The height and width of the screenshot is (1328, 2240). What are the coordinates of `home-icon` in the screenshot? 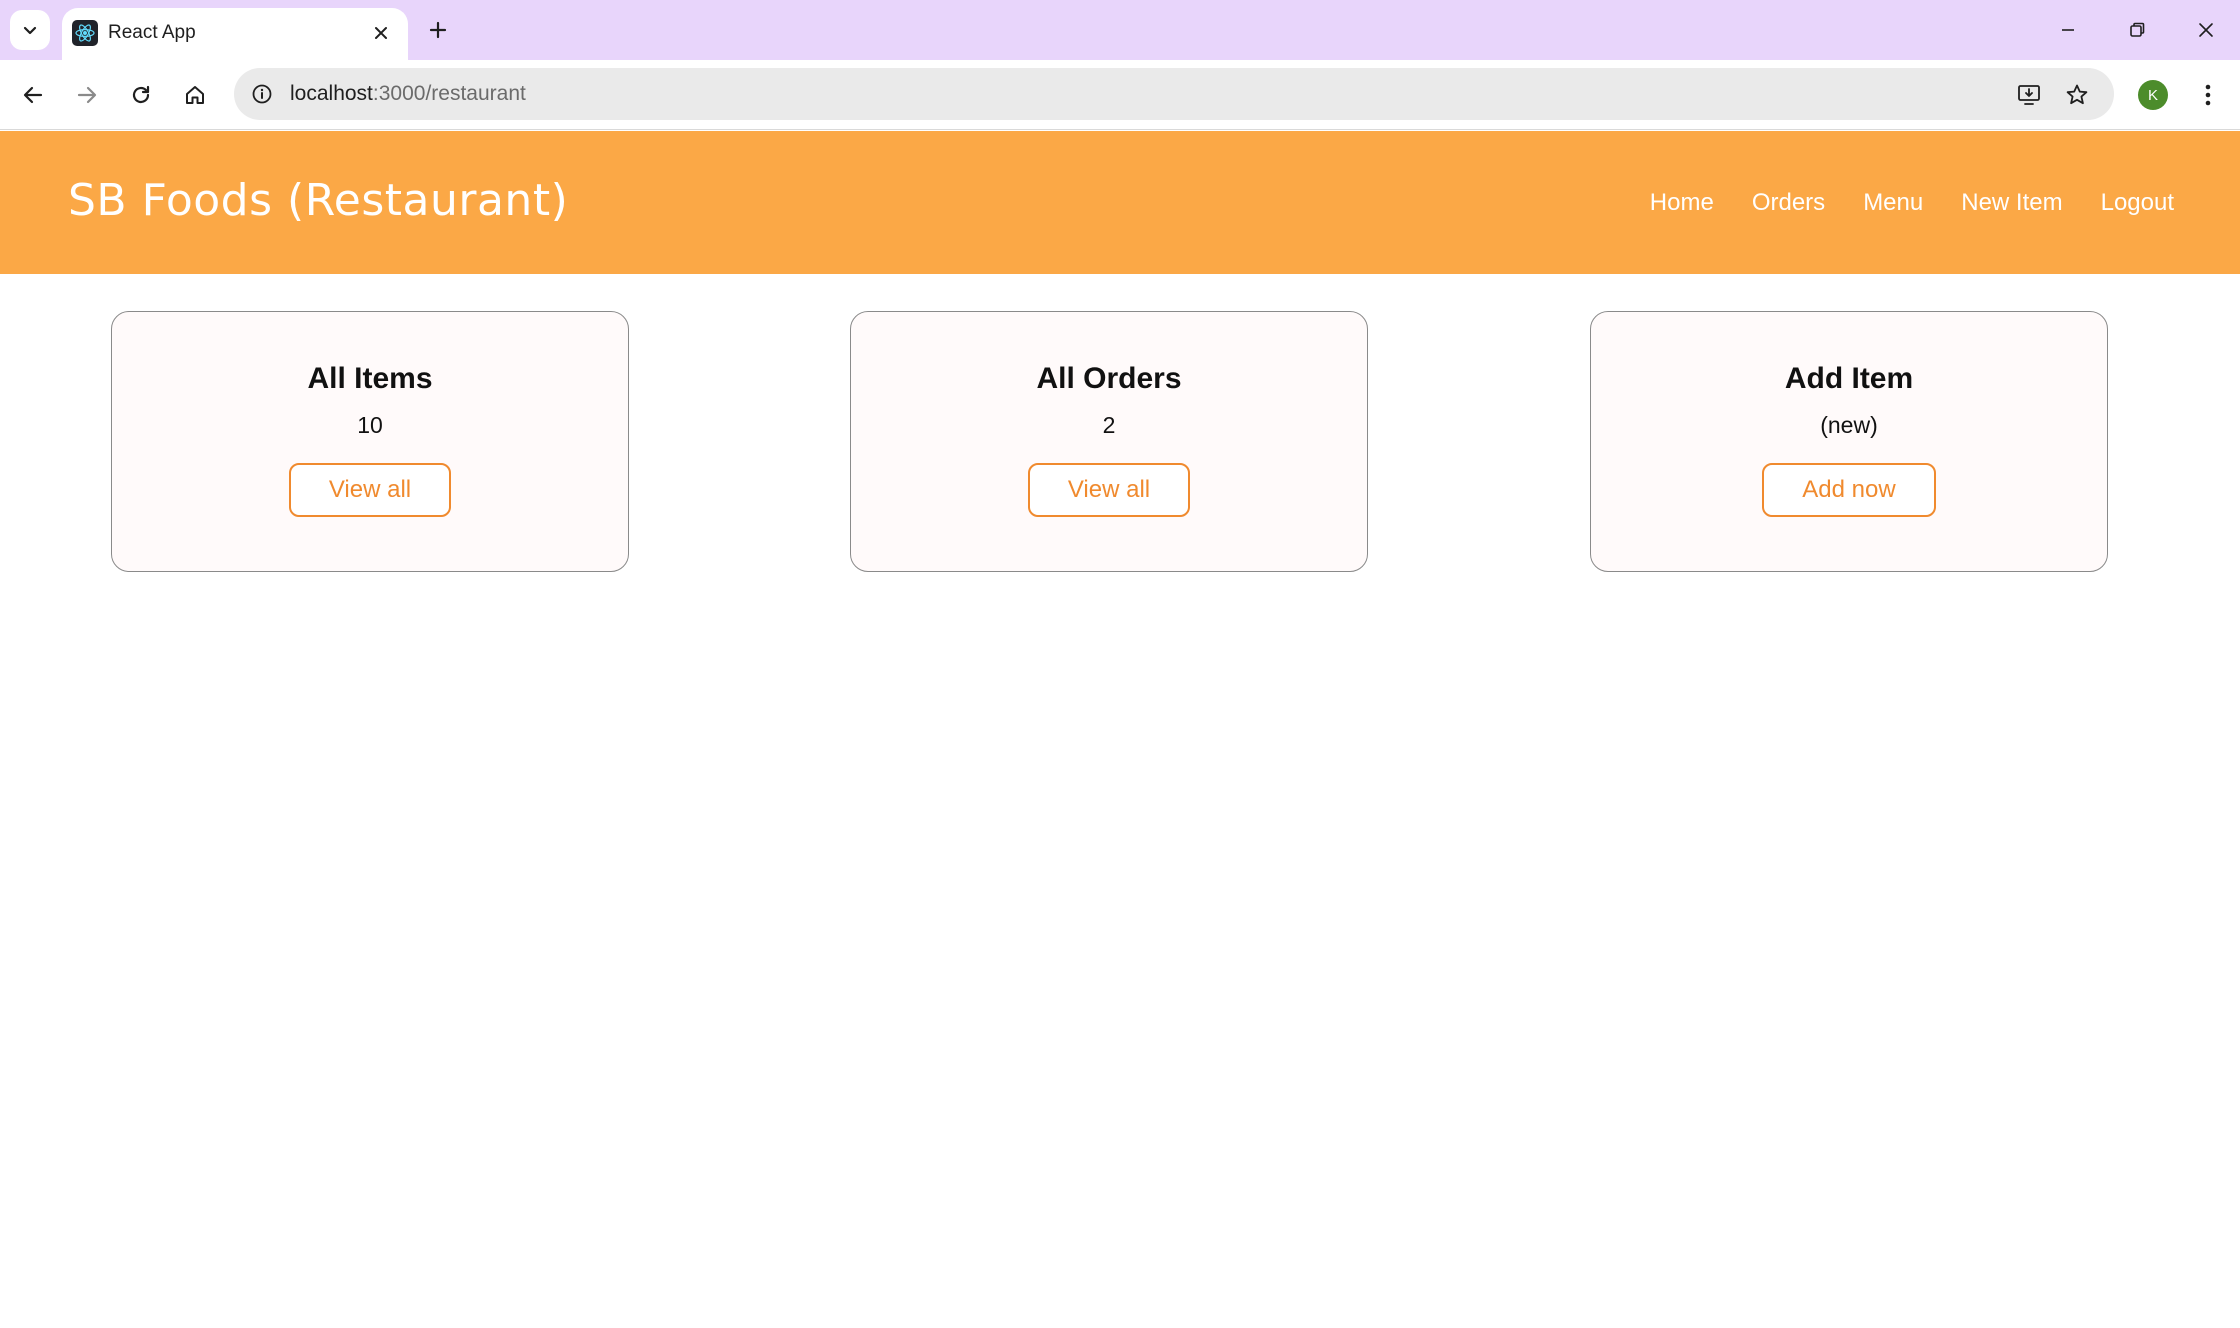 It's located at (195, 95).